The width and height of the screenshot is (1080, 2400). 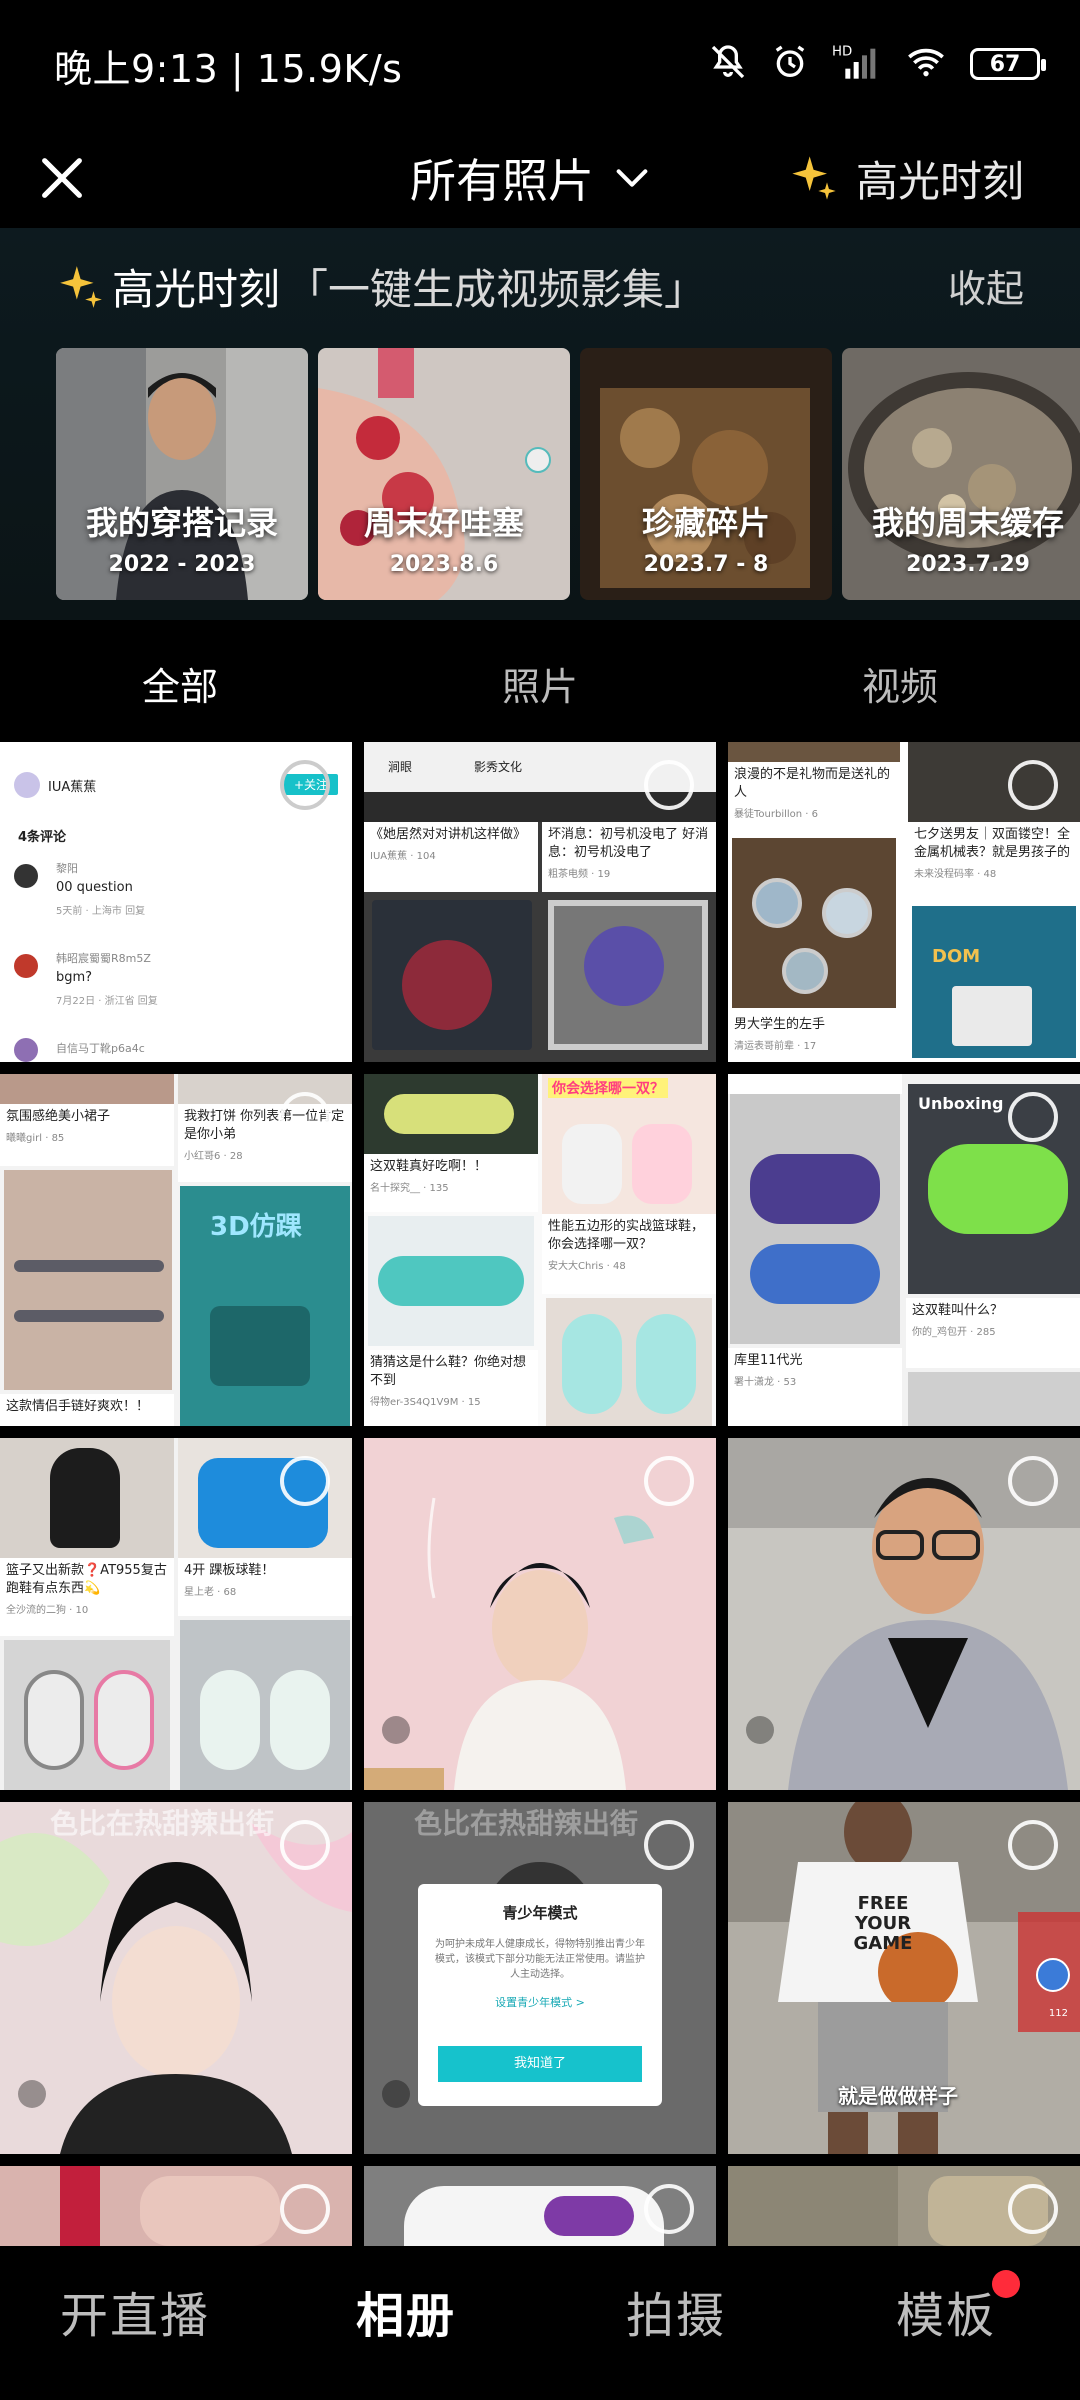 What do you see at coordinates (444, 564) in the screenshot?
I see `highlight-card-date: 2023.8.6` at bounding box center [444, 564].